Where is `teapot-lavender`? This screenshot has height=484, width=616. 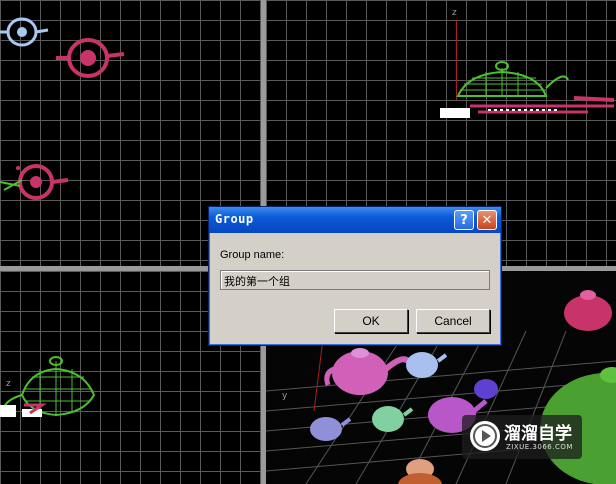 teapot-lavender is located at coordinates (329, 429).